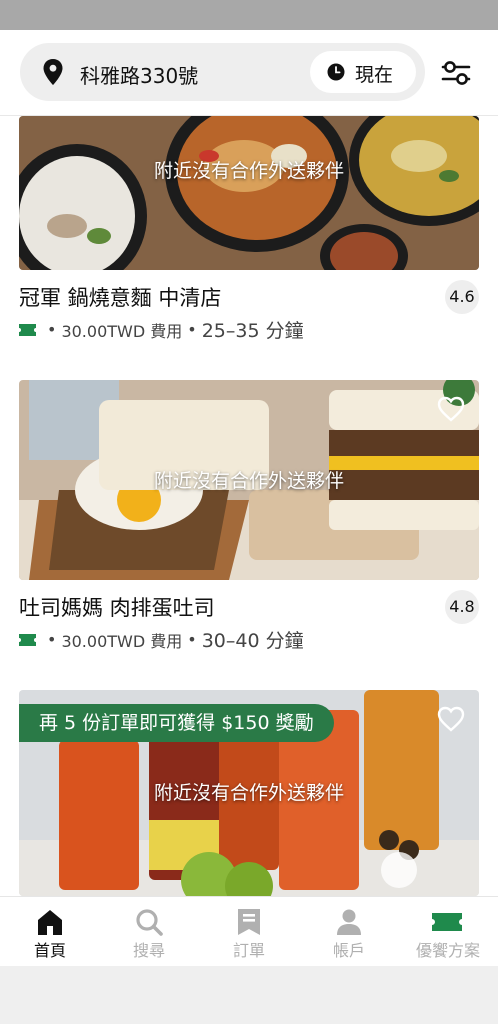  Describe the element at coordinates (222, 72) in the screenshot. I see `address-bar: 科雅路330號 現在` at that location.